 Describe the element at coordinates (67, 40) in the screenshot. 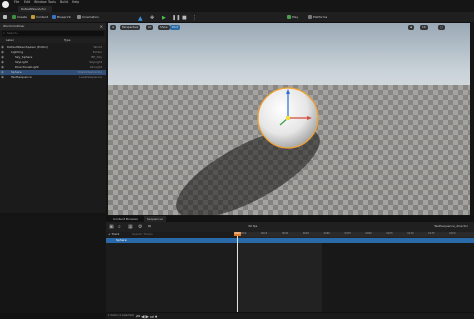

I see `column-type: Type` at that location.